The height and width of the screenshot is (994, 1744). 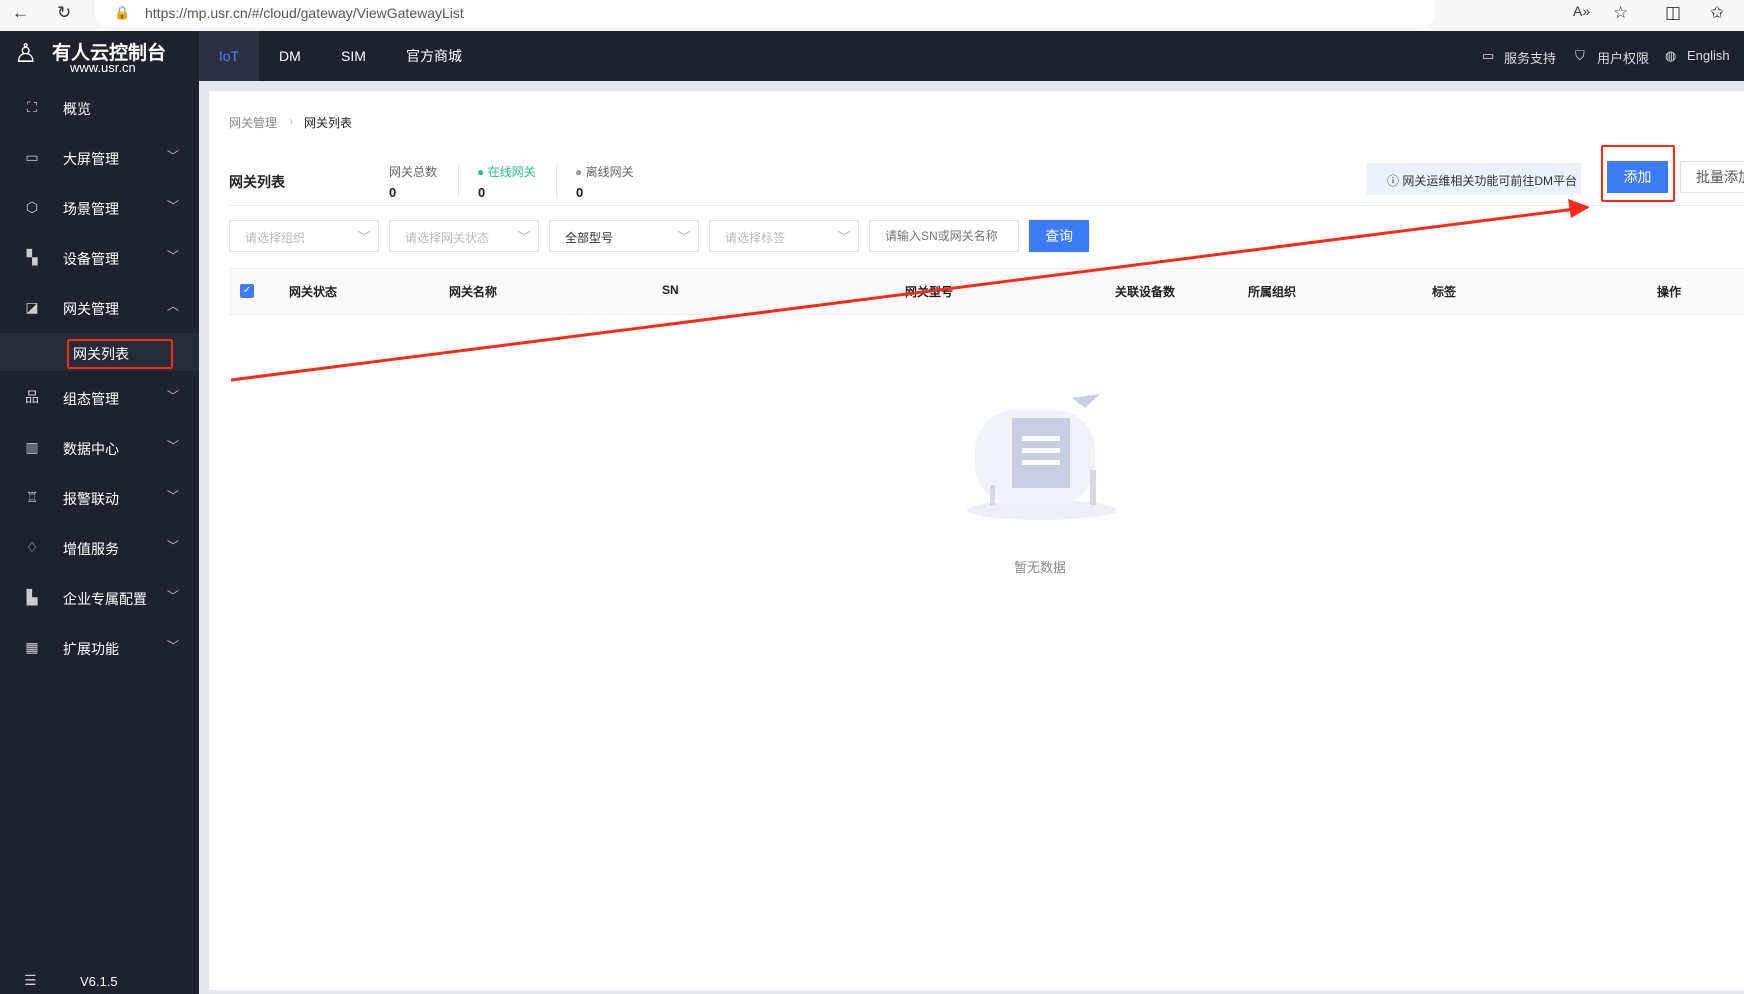 I want to click on language-switch: English, so click(x=1708, y=55).